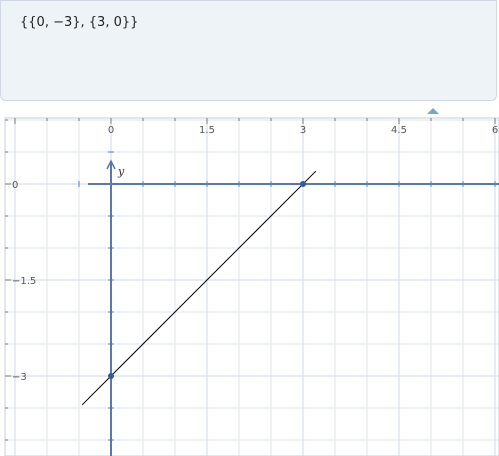 The height and width of the screenshot is (456, 499). Describe the element at coordinates (303, 130) in the screenshot. I see `x-tick-label: 3` at that location.